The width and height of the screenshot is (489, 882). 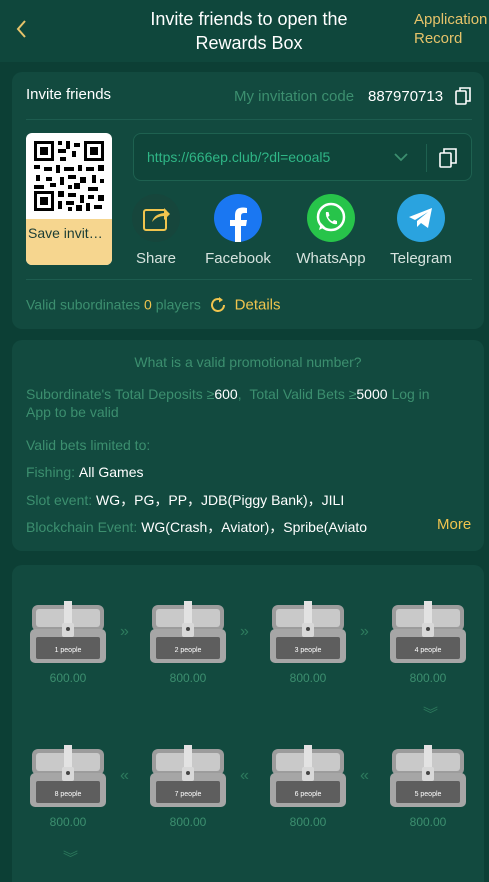 What do you see at coordinates (188, 794) in the screenshot?
I see `chest-label: 7 people` at bounding box center [188, 794].